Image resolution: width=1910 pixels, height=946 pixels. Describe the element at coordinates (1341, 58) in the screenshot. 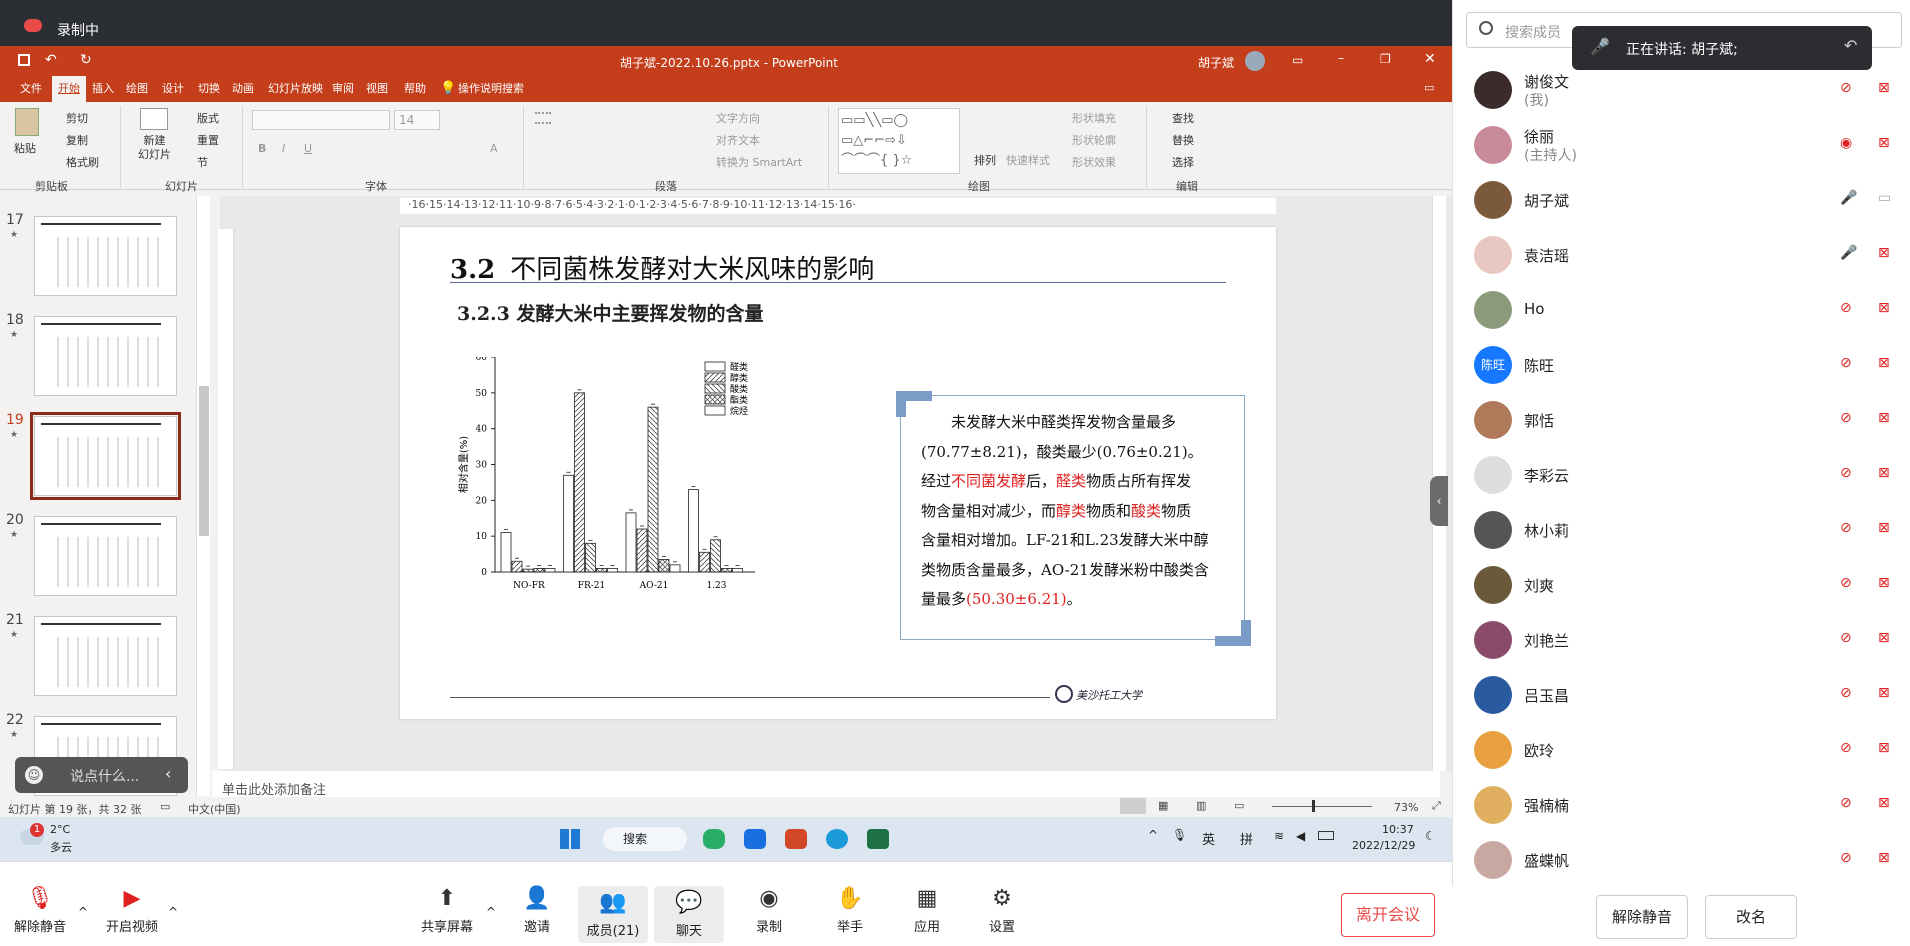

I see `minimize-icon: –` at that location.